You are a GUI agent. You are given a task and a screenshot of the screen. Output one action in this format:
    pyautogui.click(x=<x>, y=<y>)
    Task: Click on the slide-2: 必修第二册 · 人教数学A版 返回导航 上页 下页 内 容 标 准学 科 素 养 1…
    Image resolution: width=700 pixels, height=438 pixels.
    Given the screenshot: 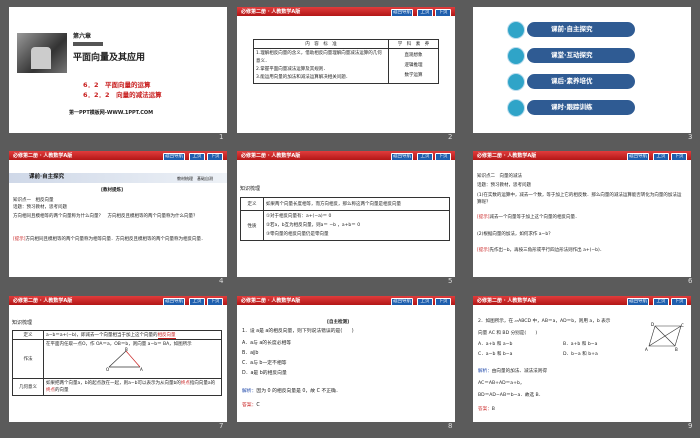 What is the action you would take?
    pyautogui.click(x=346, y=70)
    